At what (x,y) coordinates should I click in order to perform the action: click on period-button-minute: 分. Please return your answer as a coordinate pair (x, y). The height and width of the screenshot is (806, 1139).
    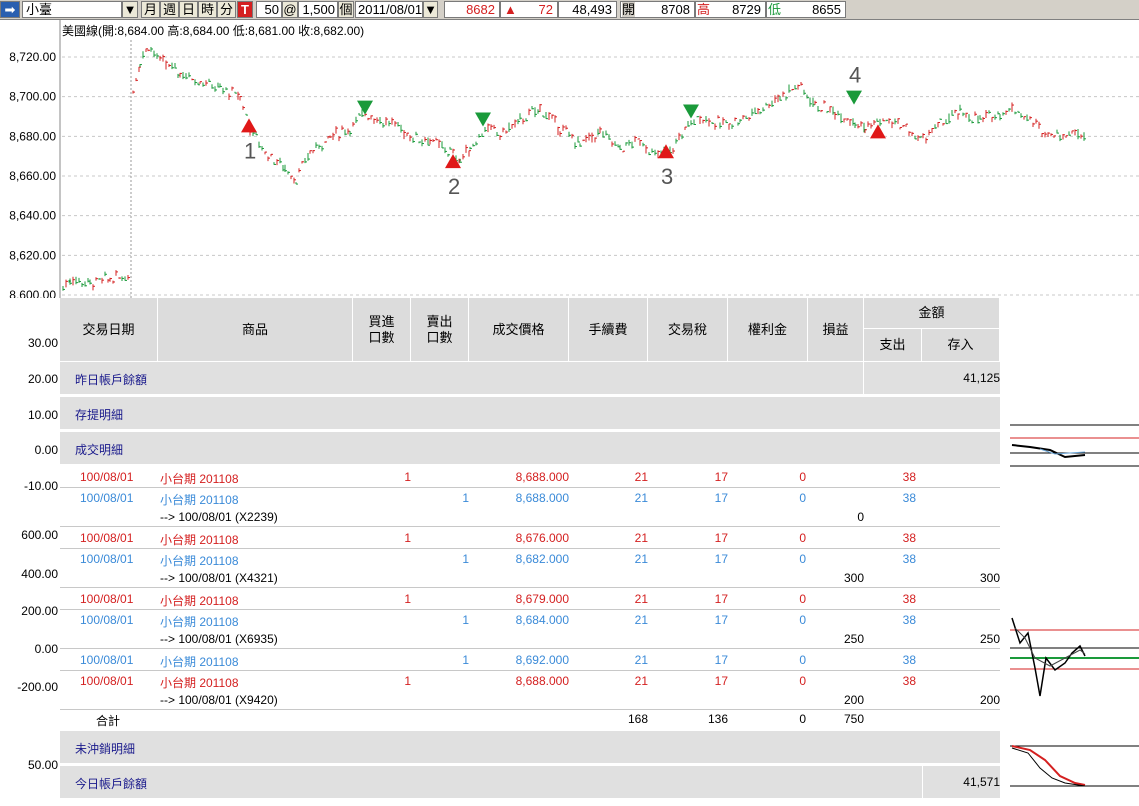
    Looking at the image, I should click on (226, 9).